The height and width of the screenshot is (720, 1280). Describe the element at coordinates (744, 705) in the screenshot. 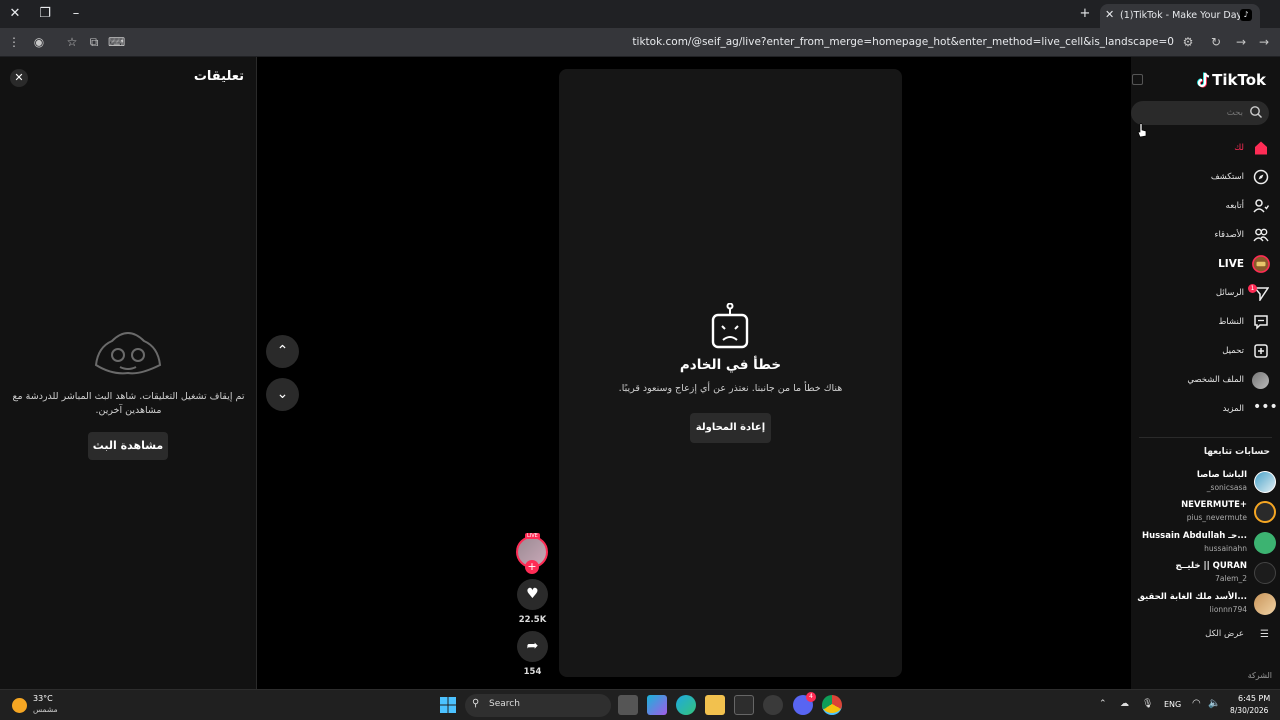

I see `store-icon` at that location.